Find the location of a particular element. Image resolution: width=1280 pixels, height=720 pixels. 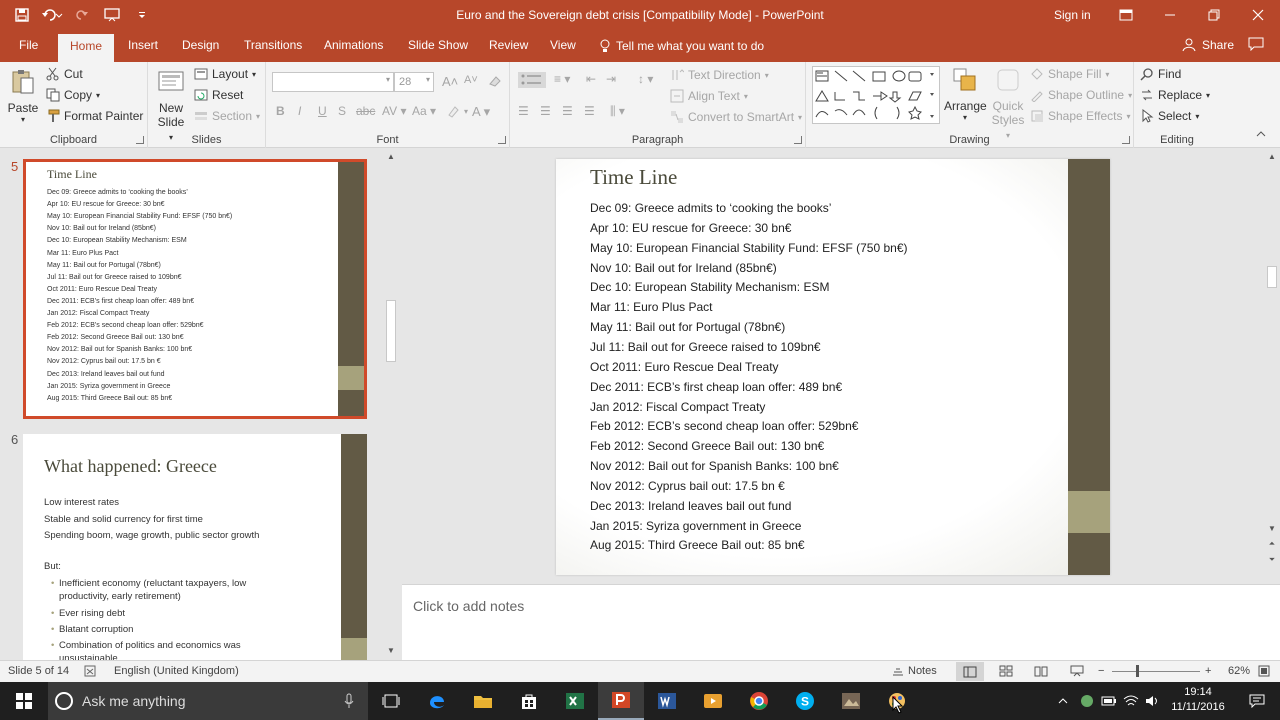

scroll-down-icon: ▼ is located at coordinates (391, 651).